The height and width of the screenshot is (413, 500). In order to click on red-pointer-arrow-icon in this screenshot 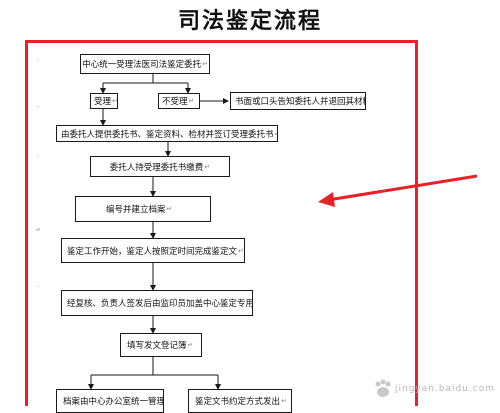, I will do `click(398, 190)`.